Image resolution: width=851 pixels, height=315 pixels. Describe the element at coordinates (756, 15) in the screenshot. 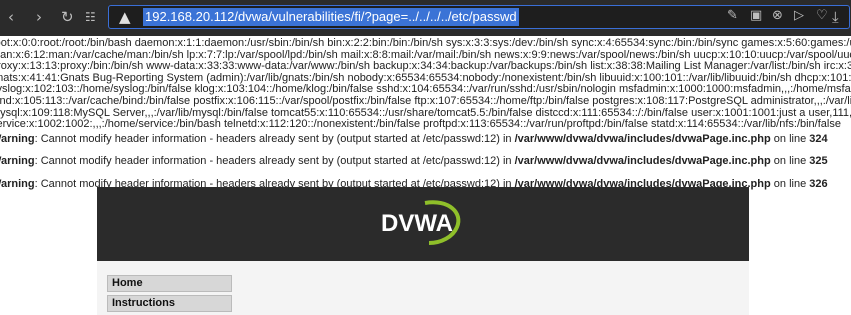

I see `snapshot-icon: ▣` at that location.